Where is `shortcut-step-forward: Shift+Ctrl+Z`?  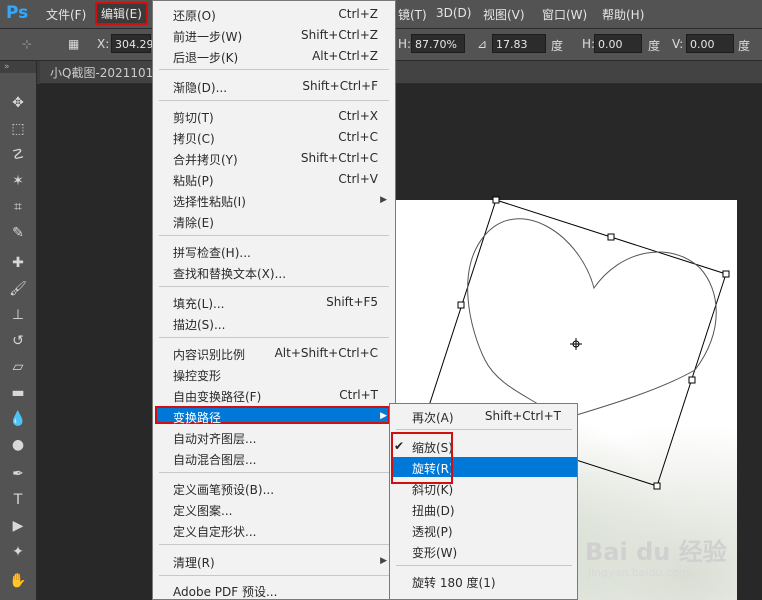
shortcut-step-forward: Shift+Ctrl+Z is located at coordinates (339, 35).